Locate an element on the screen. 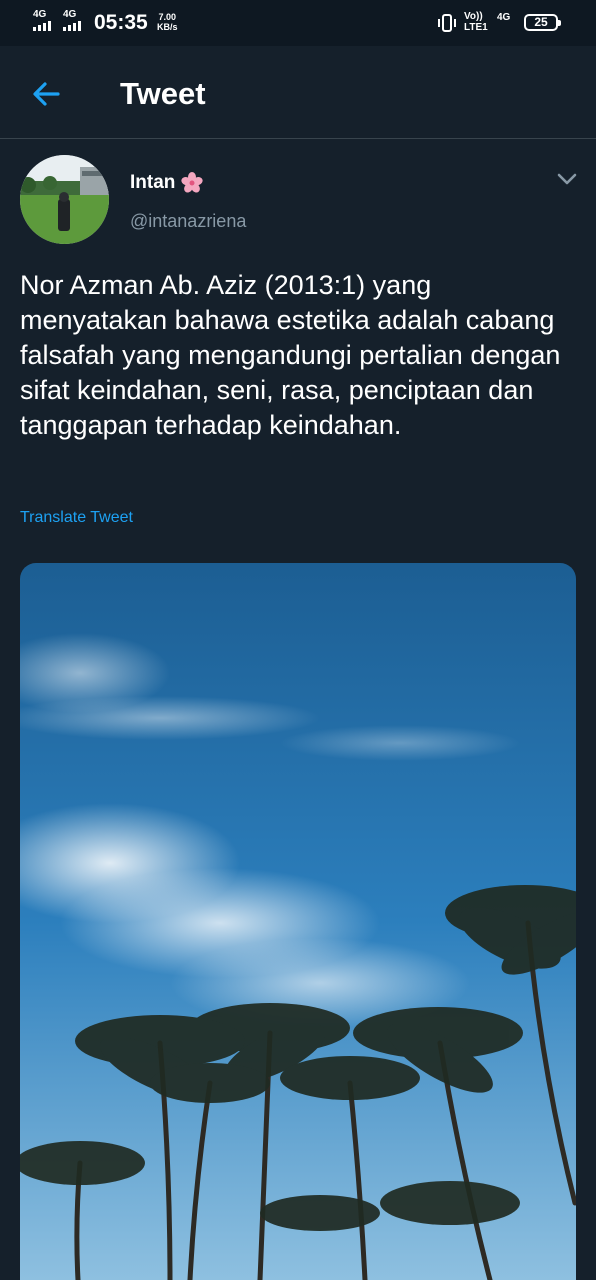 Image resolution: width=596 pixels, height=1280 pixels. volte-bottom-label: LTE1 is located at coordinates (476, 27).